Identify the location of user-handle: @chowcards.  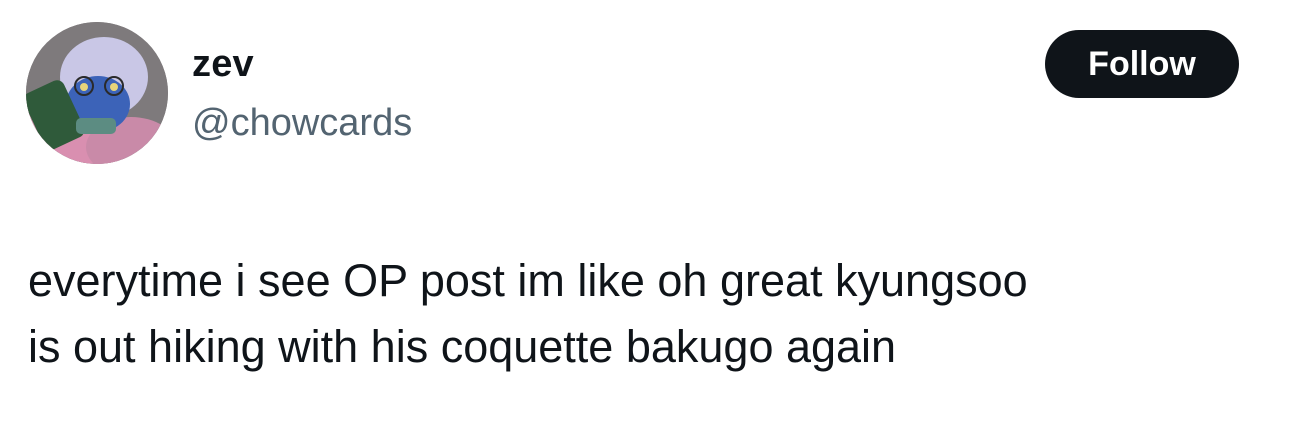
(302, 123).